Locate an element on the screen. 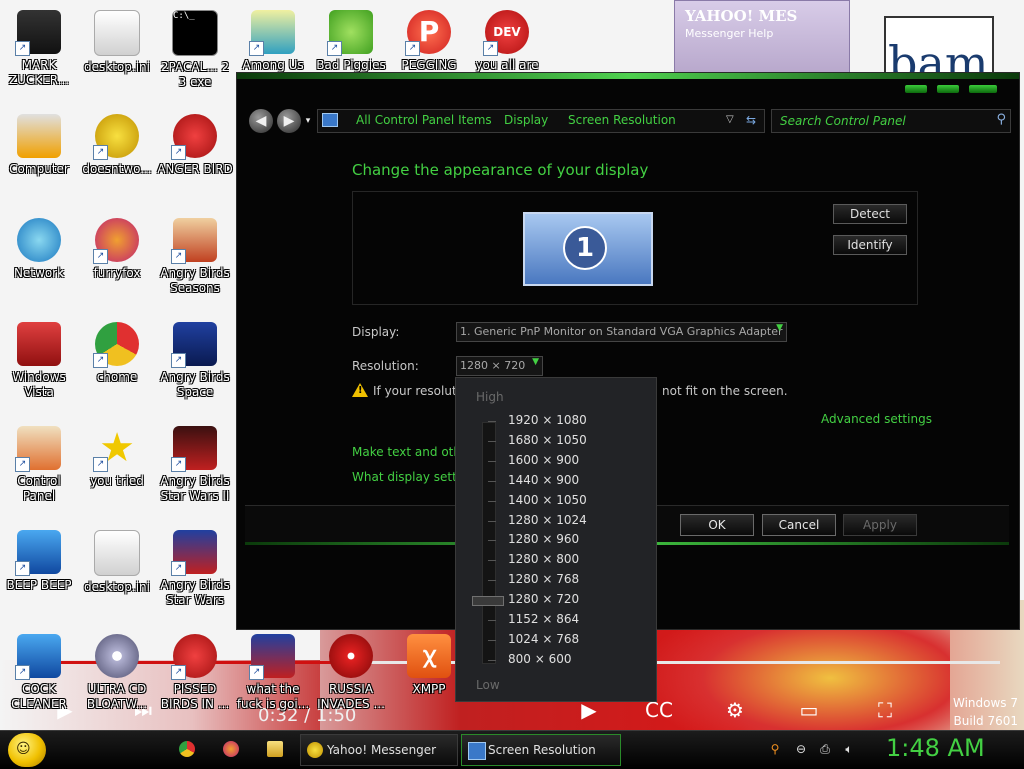 The width and height of the screenshot is (1024, 769). desktop-icon-network: Network is located at coordinates (39, 249).